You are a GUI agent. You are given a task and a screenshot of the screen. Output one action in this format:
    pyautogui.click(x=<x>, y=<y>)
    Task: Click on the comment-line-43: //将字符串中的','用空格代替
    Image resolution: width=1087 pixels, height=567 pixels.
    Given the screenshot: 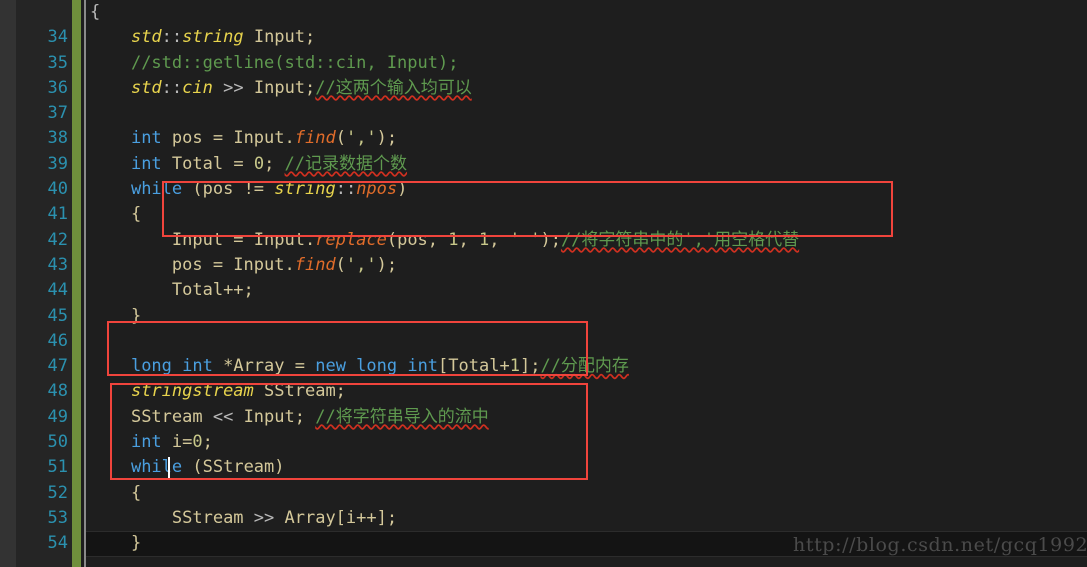 What is the action you would take?
    pyautogui.click(x=680, y=239)
    